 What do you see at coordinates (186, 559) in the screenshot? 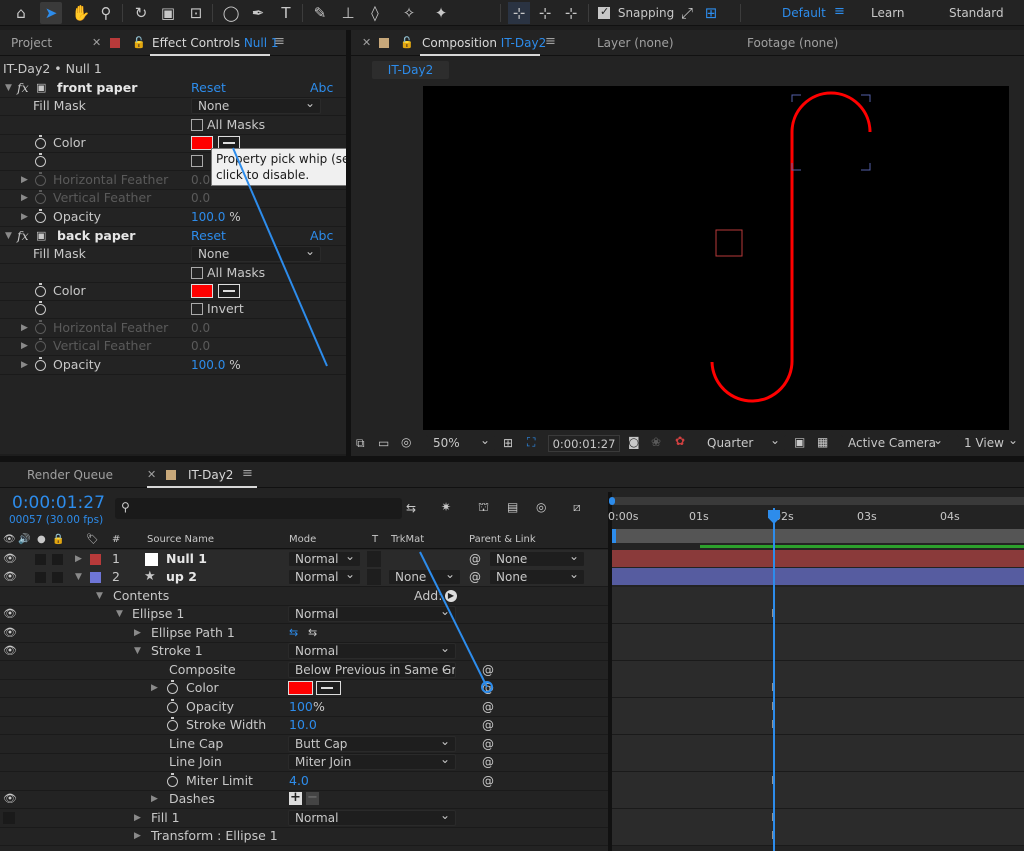
I see `layer-name: Null 1` at bounding box center [186, 559].